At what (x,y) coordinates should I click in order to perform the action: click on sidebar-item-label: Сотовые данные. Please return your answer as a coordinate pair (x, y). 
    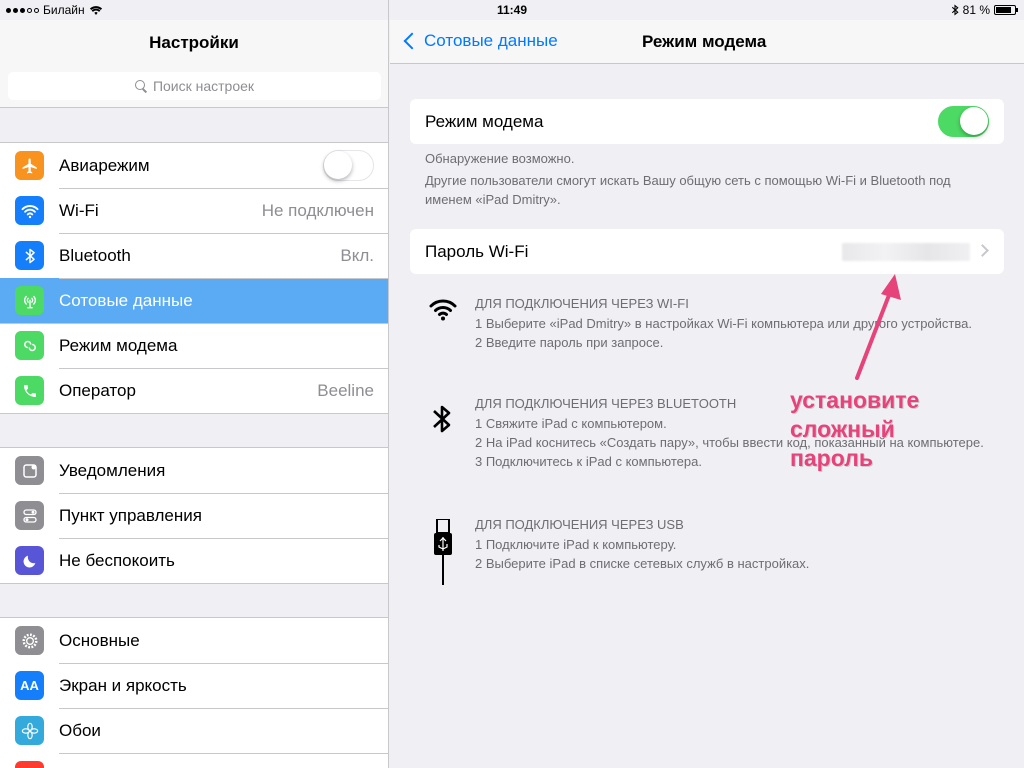
    Looking at the image, I should click on (126, 300).